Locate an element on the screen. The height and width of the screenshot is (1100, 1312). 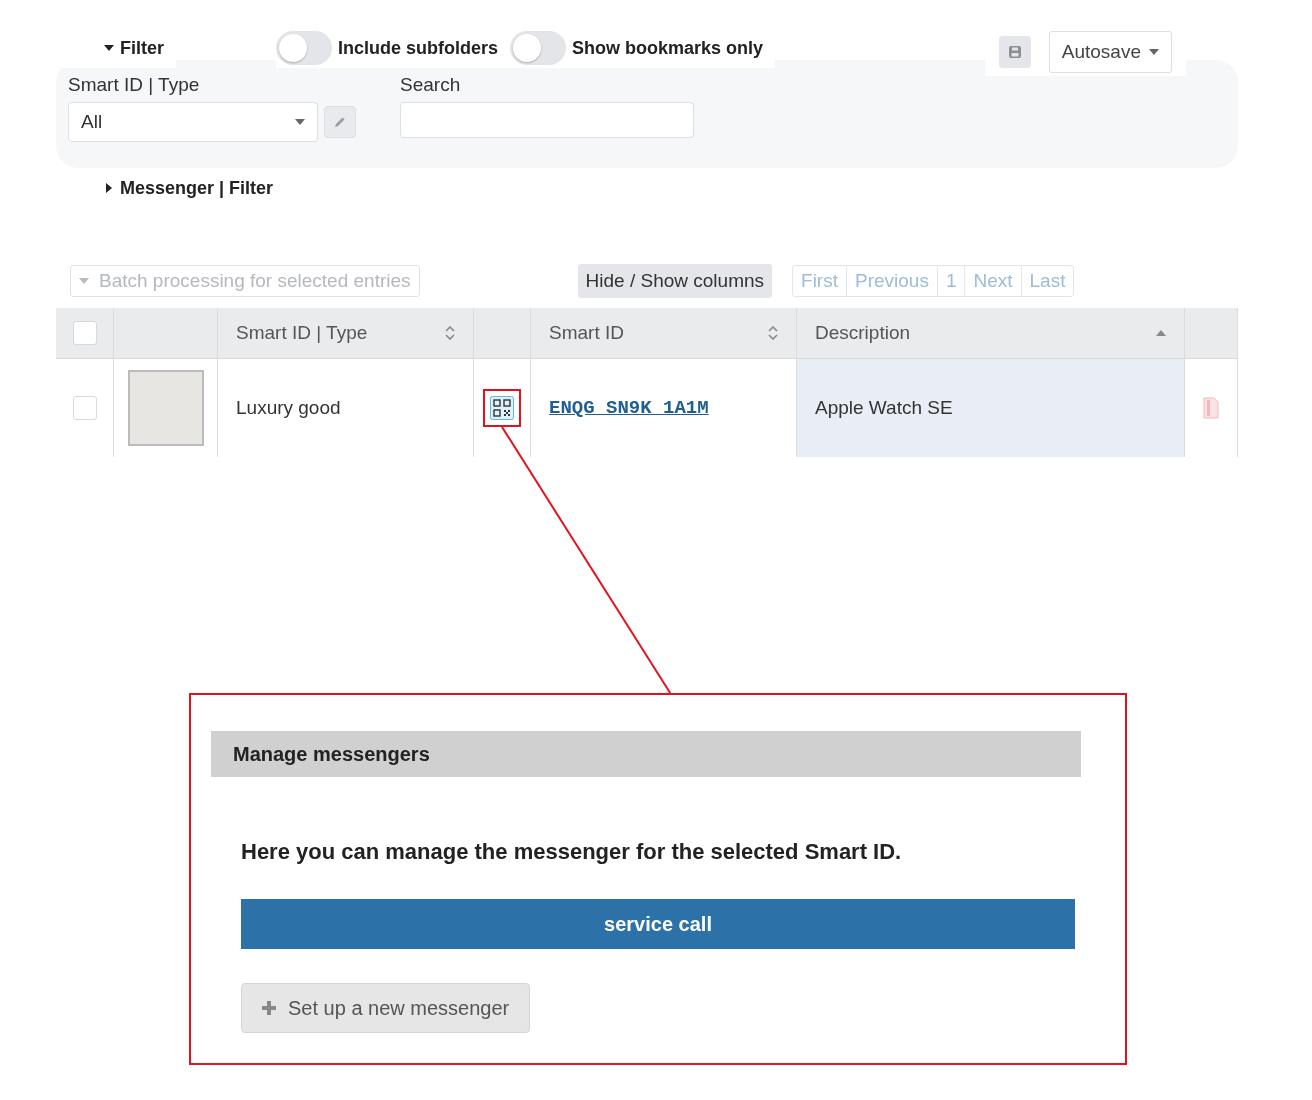
columns-button: Hide / Show columns is located at coordinates (675, 281).